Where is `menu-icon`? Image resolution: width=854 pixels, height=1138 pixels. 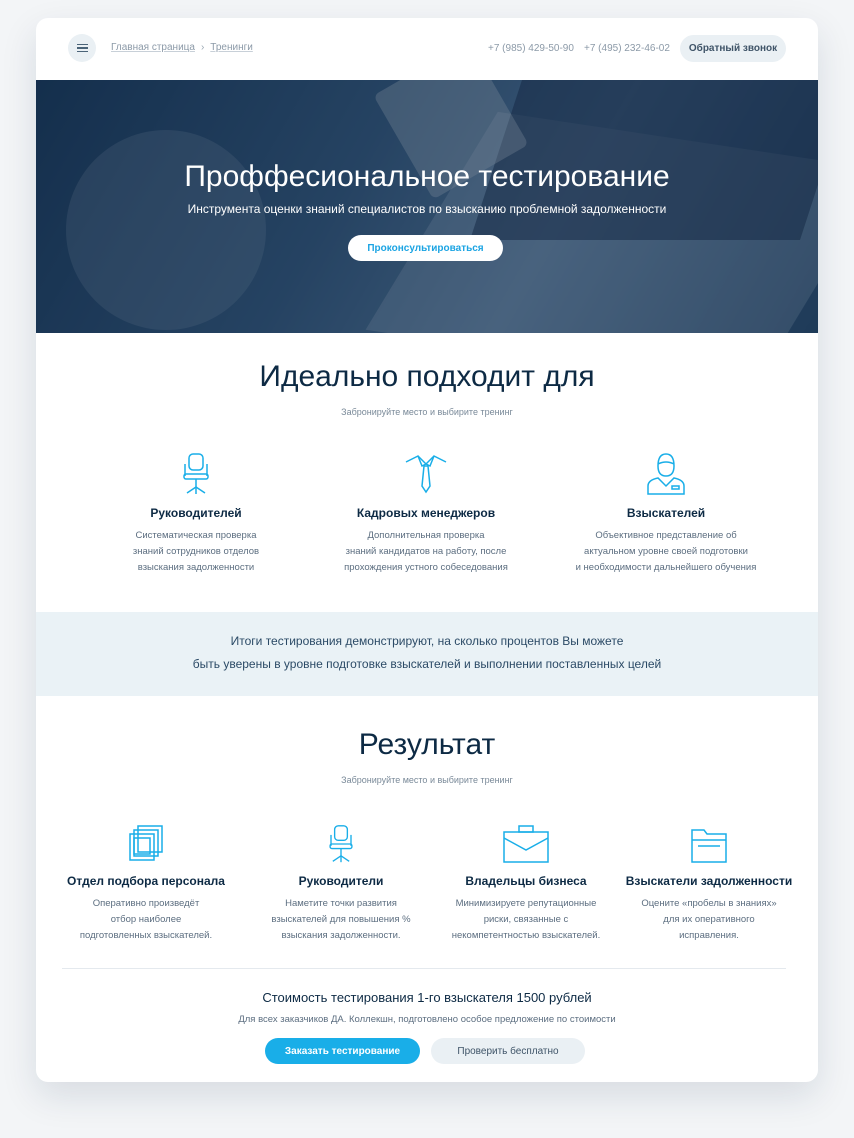 menu-icon is located at coordinates (82, 48).